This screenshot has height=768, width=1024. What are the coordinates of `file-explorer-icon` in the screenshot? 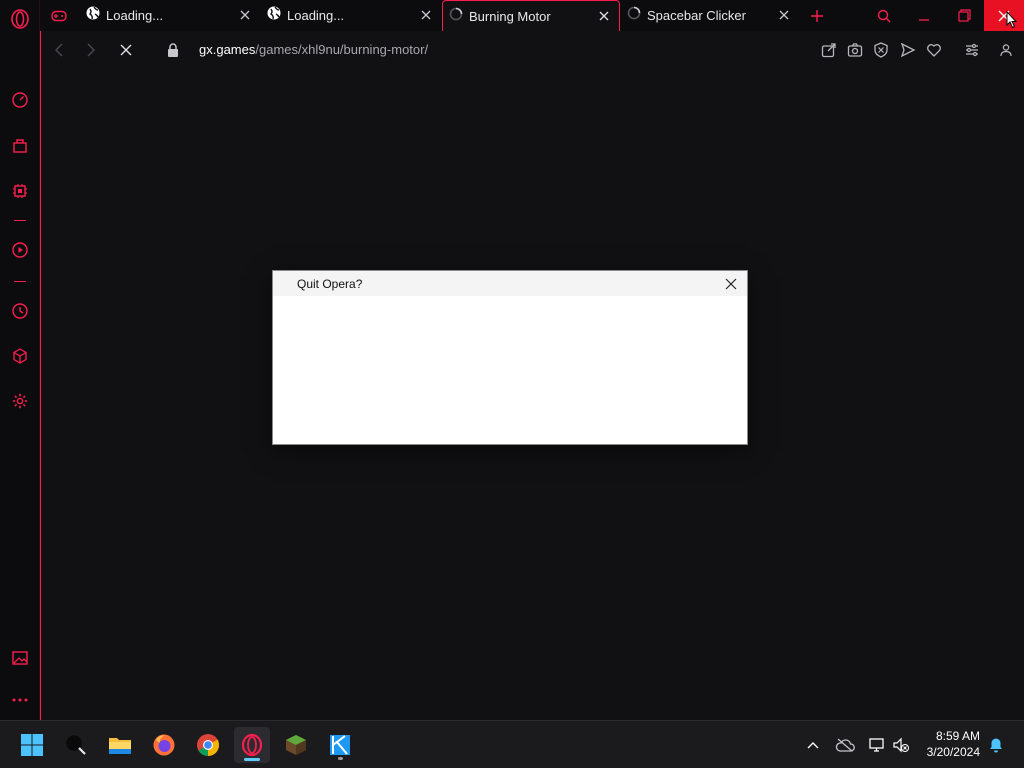 It's located at (120, 745).